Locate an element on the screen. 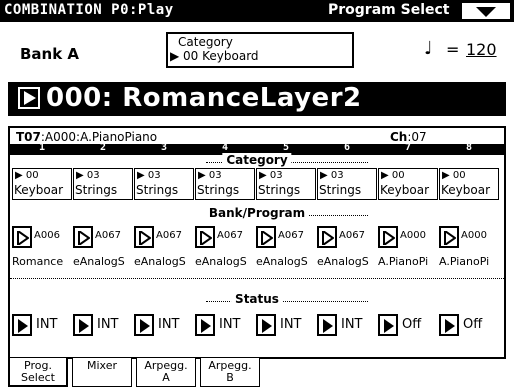 This screenshot has width=514, height=387. combination-popup-button is located at coordinates (29, 98).